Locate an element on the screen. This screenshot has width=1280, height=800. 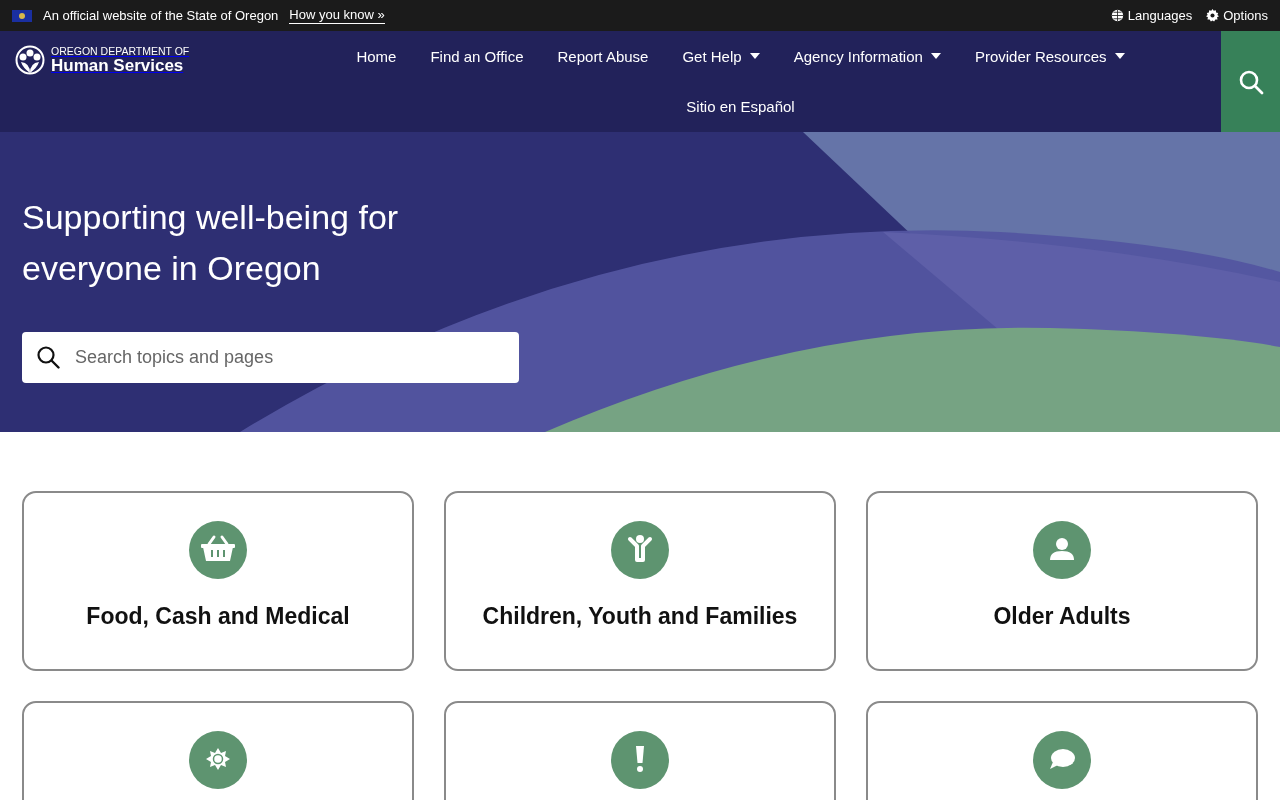
nav-link: Agency Information is located at coordinates (867, 56).